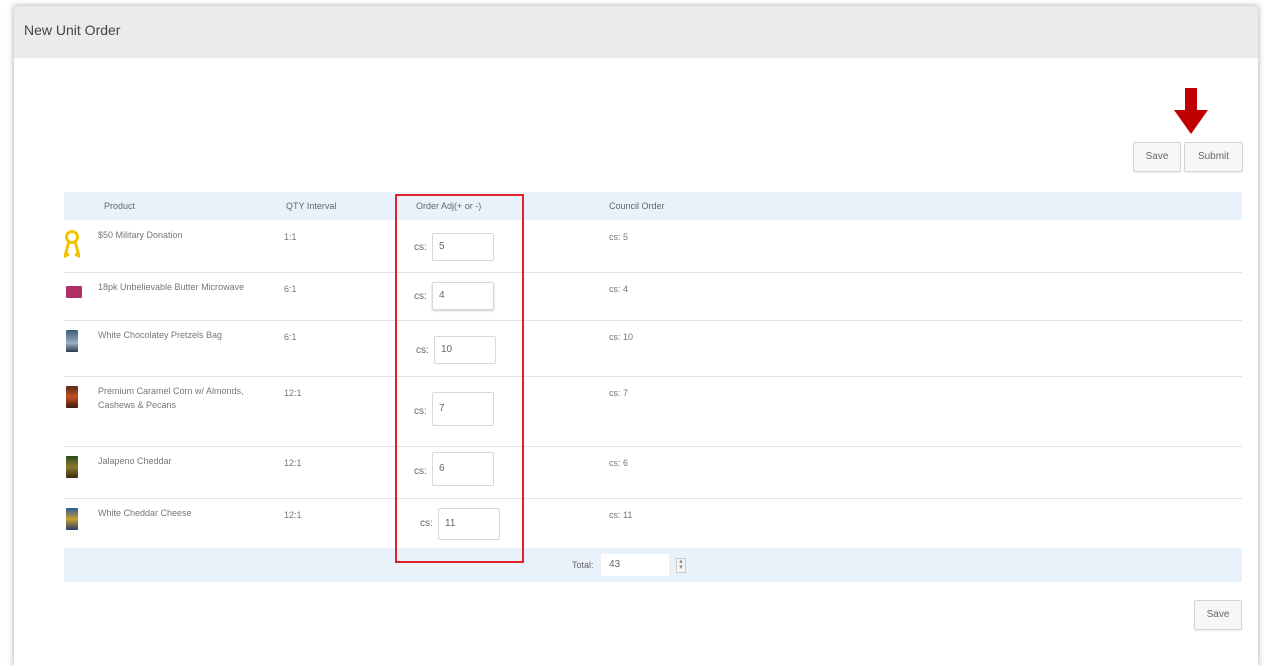  Describe the element at coordinates (681, 565) in the screenshot. I see `spinner-icon: ▴ ▾` at that location.